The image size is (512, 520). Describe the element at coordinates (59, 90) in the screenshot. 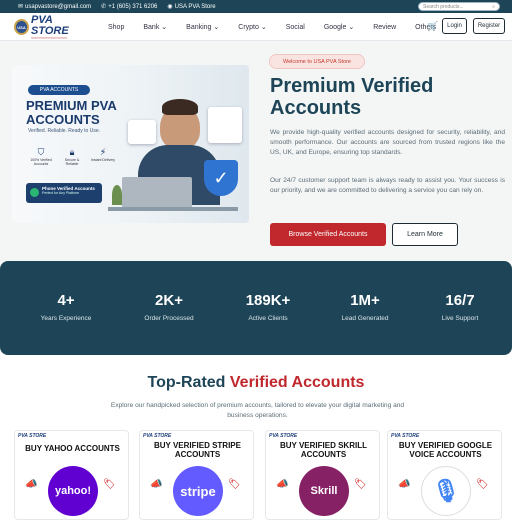

I see `image-tag: PVA ACCOUNTS` at that location.